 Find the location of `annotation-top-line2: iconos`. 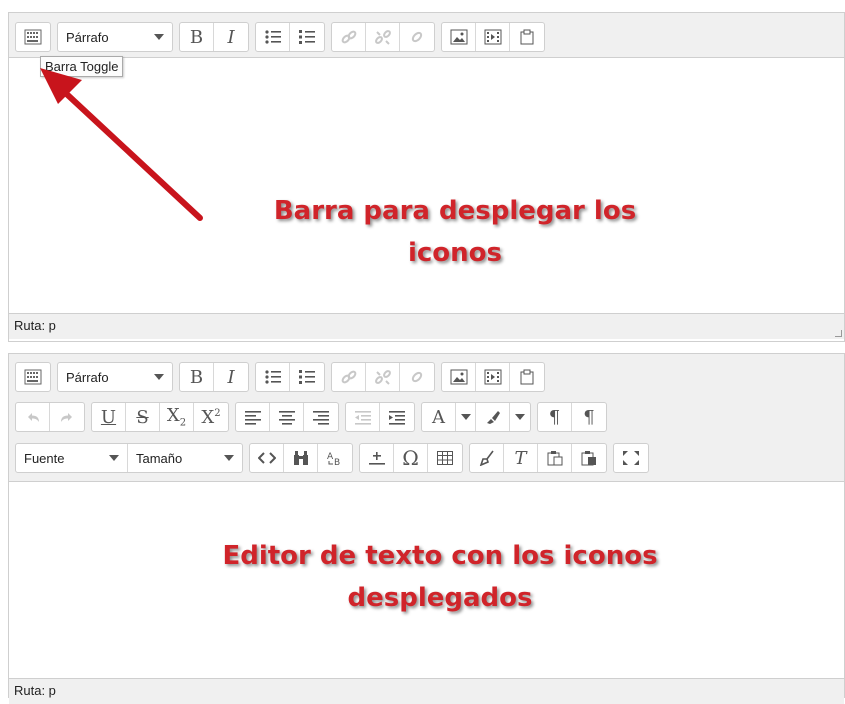

annotation-top-line2: iconos is located at coordinates (455, 253).